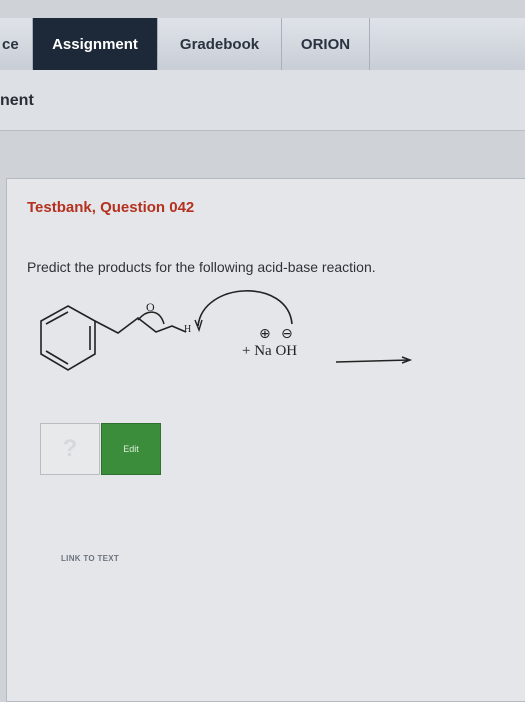 The image size is (525, 702). I want to click on reaction-diagram: O H ⊕ ⊖ + Na OH, so click(226, 330).